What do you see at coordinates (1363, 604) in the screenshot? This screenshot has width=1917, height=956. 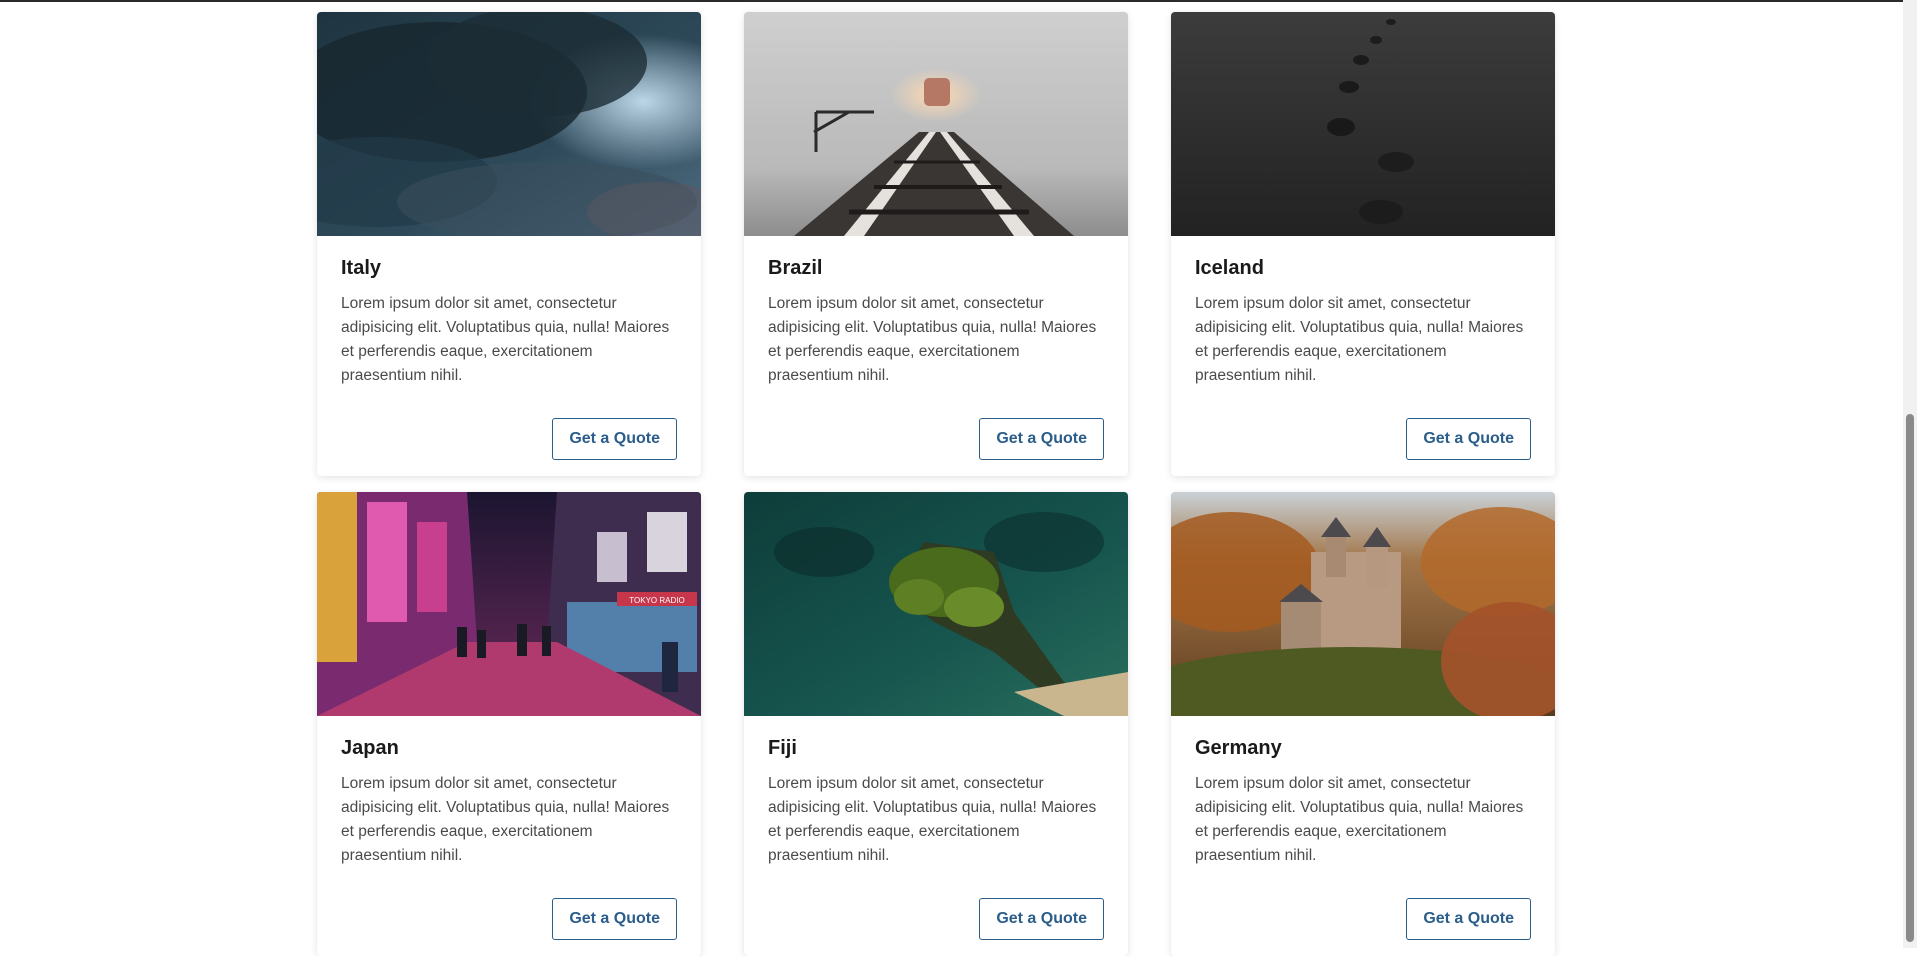 I see `castle-forest-image` at bounding box center [1363, 604].